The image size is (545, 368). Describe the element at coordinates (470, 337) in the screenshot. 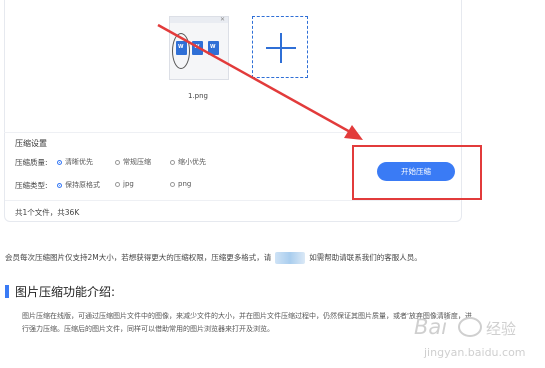

I see `watermark-logo: Bai 经验 jingyan.baidu.com` at that location.